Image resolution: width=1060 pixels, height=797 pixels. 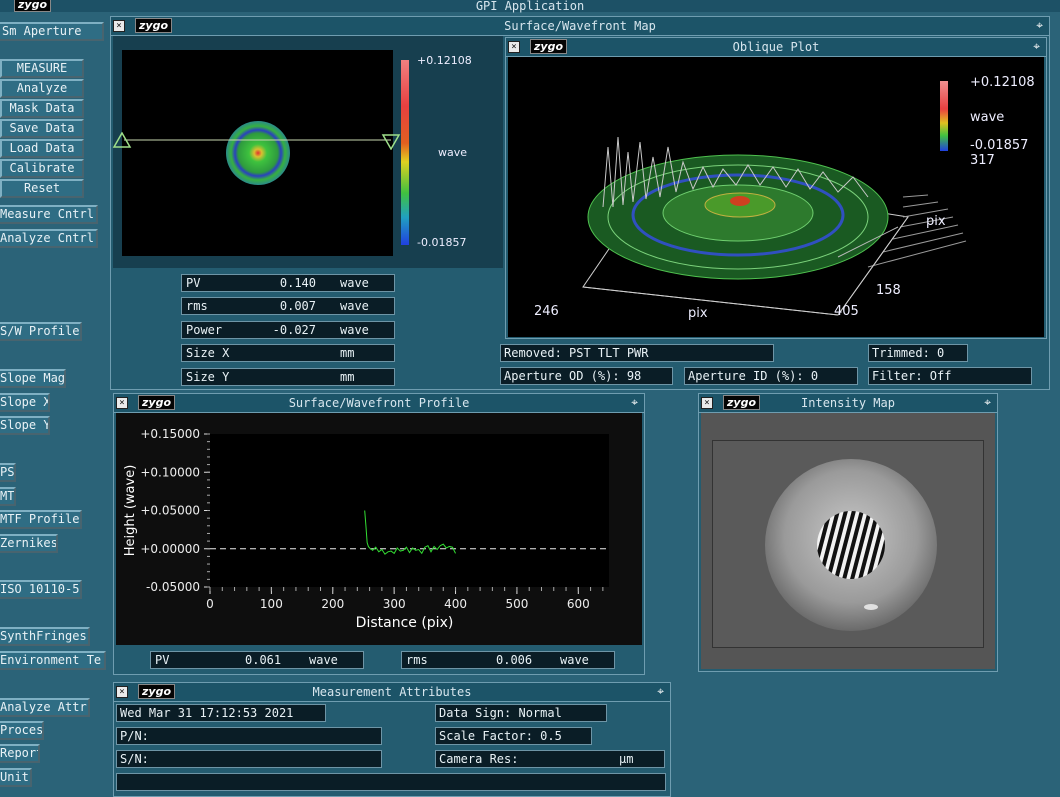 I want to click on sidebar-item-s-w-profile: S/W Profile, so click(x=41, y=331).